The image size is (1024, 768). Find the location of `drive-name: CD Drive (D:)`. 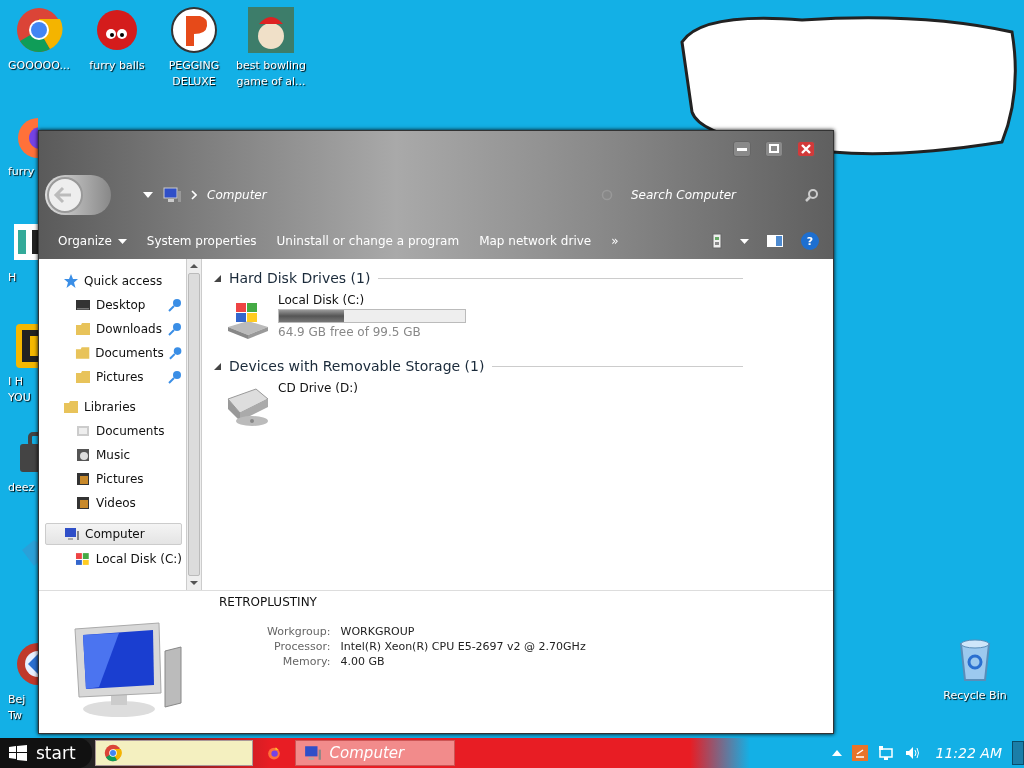

drive-name: CD Drive (D:) is located at coordinates (318, 388).